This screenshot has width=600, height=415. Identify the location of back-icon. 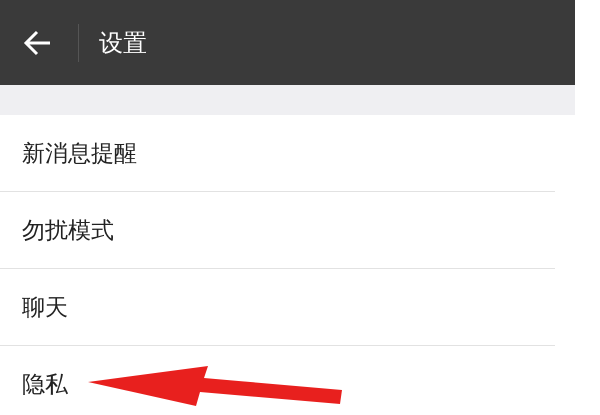
(38, 43).